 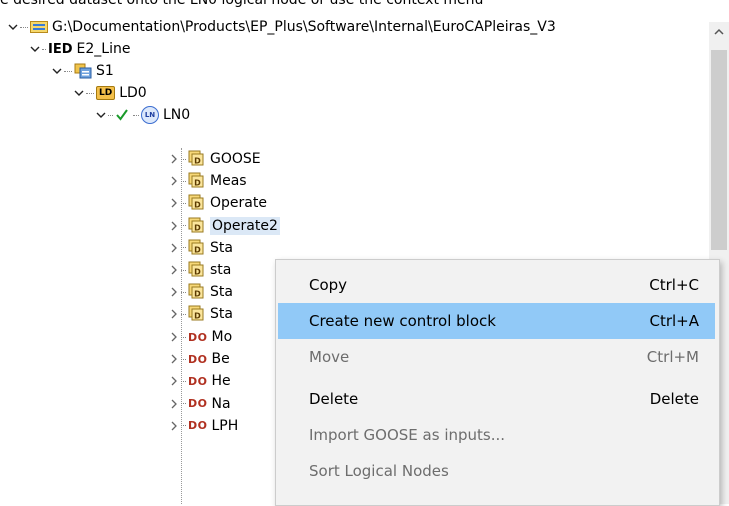 What do you see at coordinates (496, 357) in the screenshot?
I see `menu-item-move: Move Ctrl+M` at bounding box center [496, 357].